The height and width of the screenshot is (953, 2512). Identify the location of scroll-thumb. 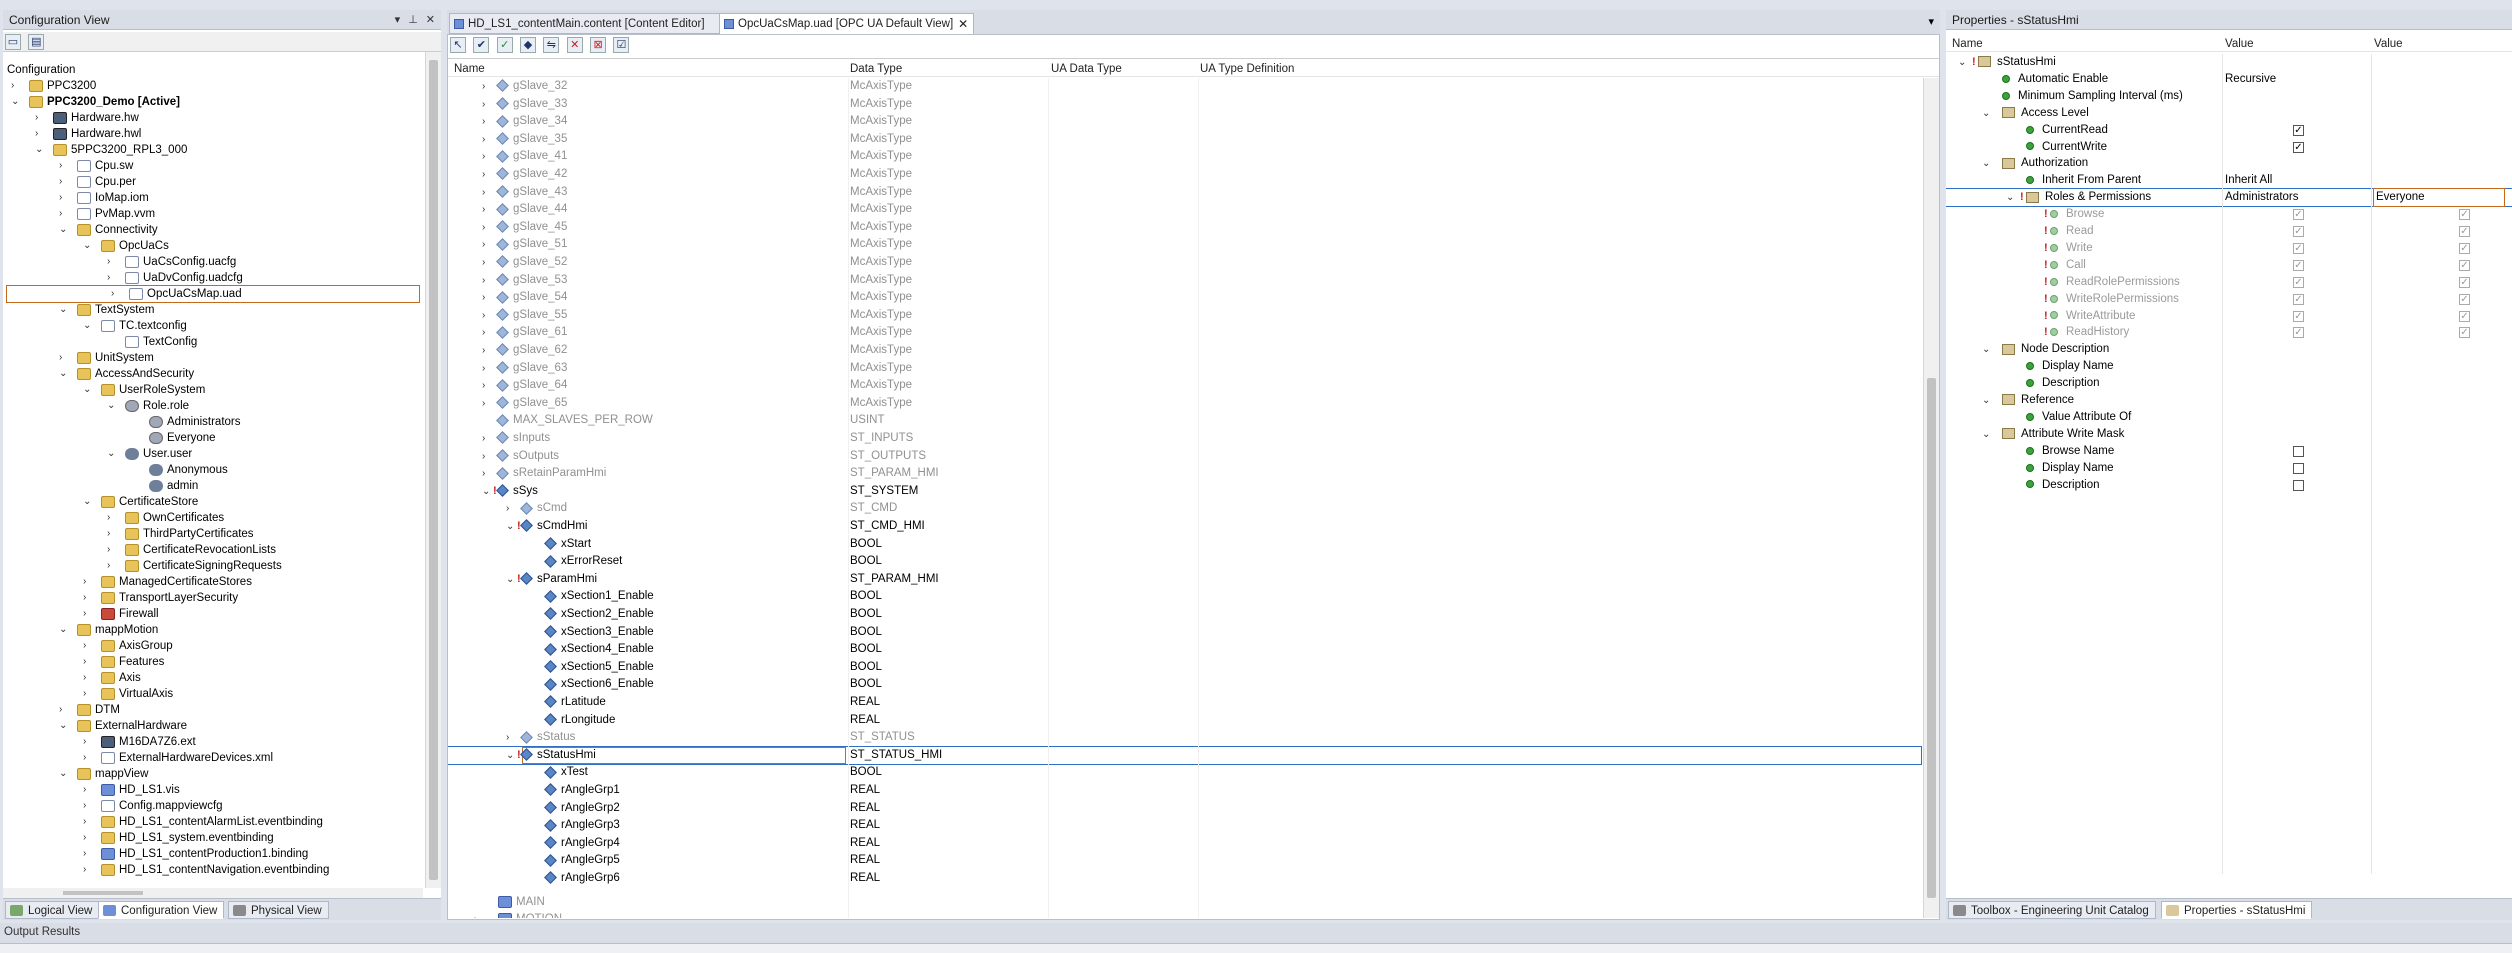
(1931, 638).